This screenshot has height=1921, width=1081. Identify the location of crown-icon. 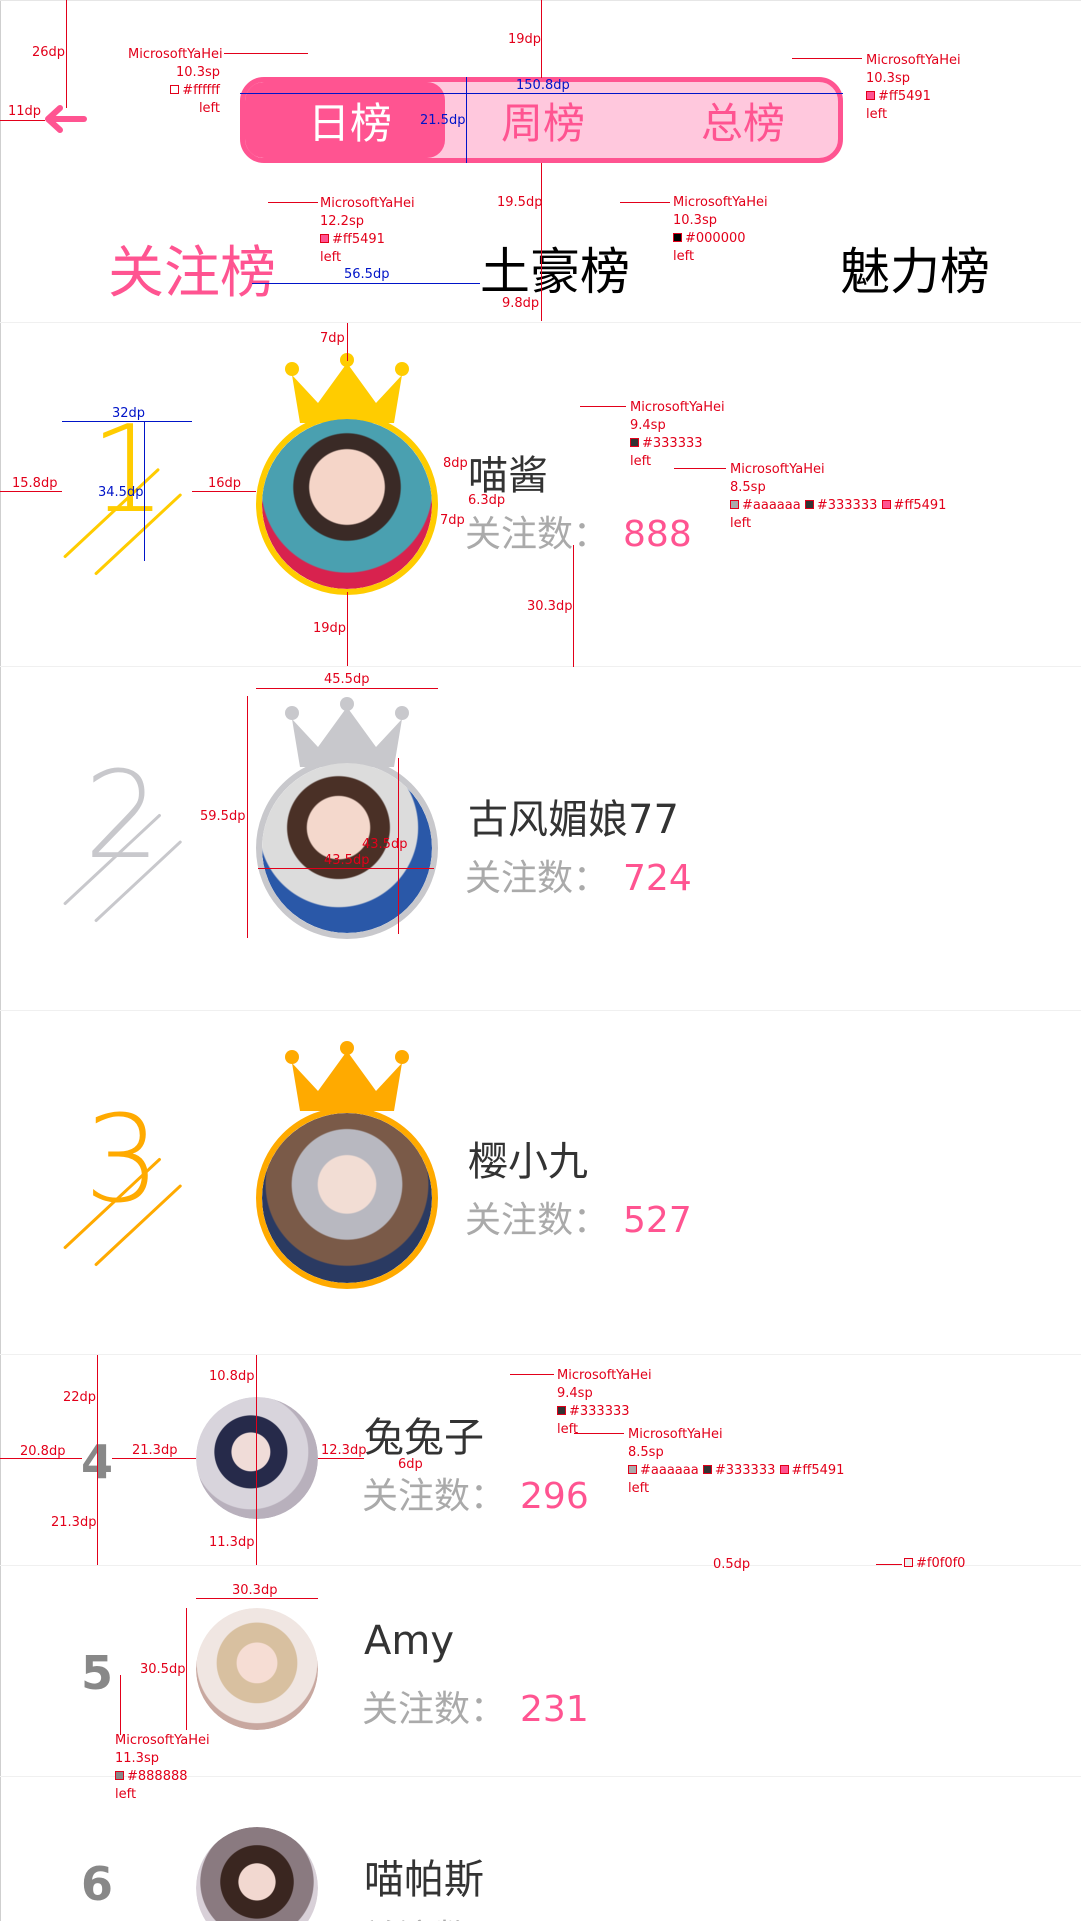
(347, 1076).